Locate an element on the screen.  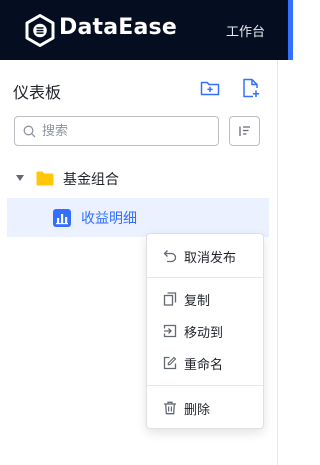
folder-add-icon is located at coordinates (210, 88).